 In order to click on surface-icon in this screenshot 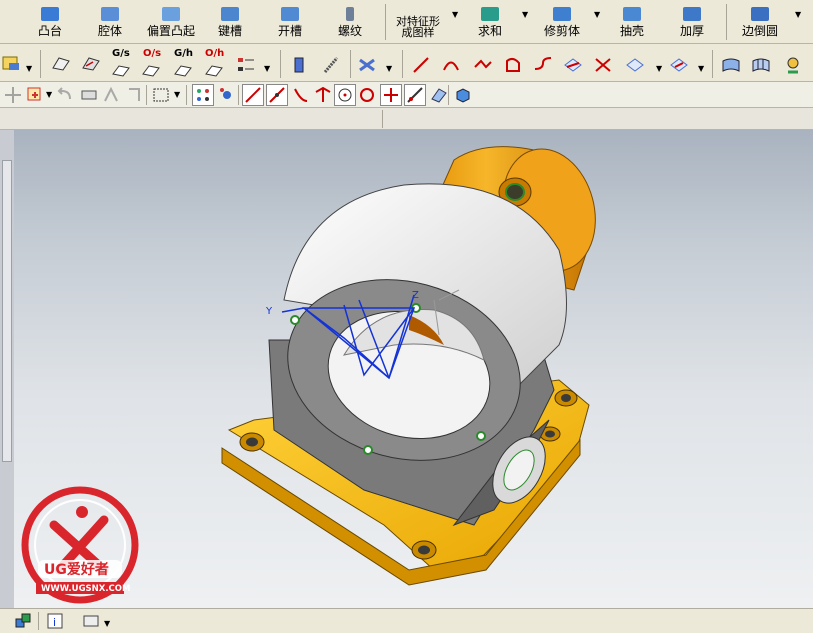, I will do `click(731, 65)`.